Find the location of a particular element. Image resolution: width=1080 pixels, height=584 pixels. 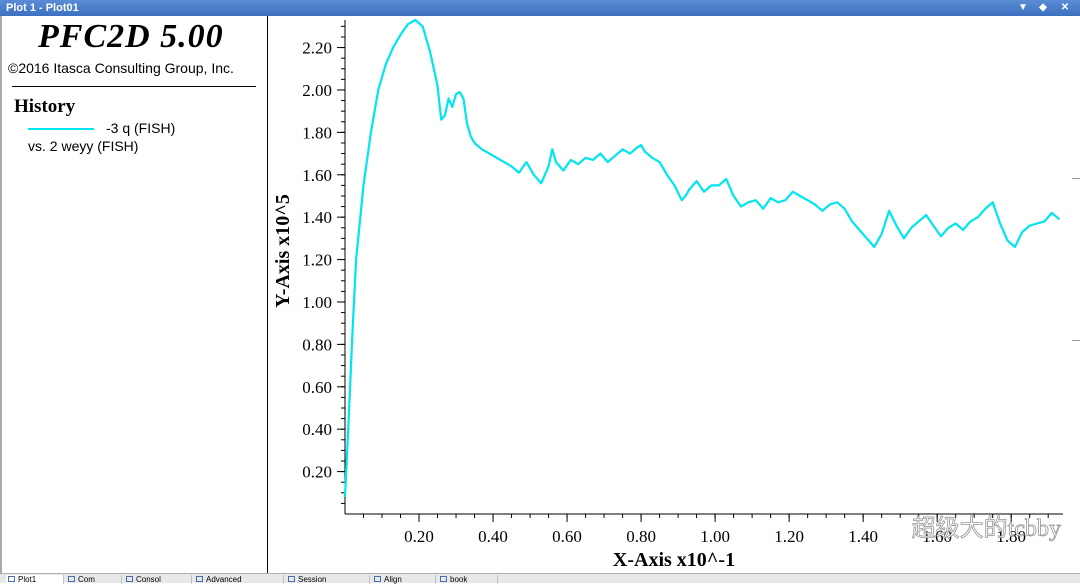

y-tick-label: 2.00 is located at coordinates (317, 90).